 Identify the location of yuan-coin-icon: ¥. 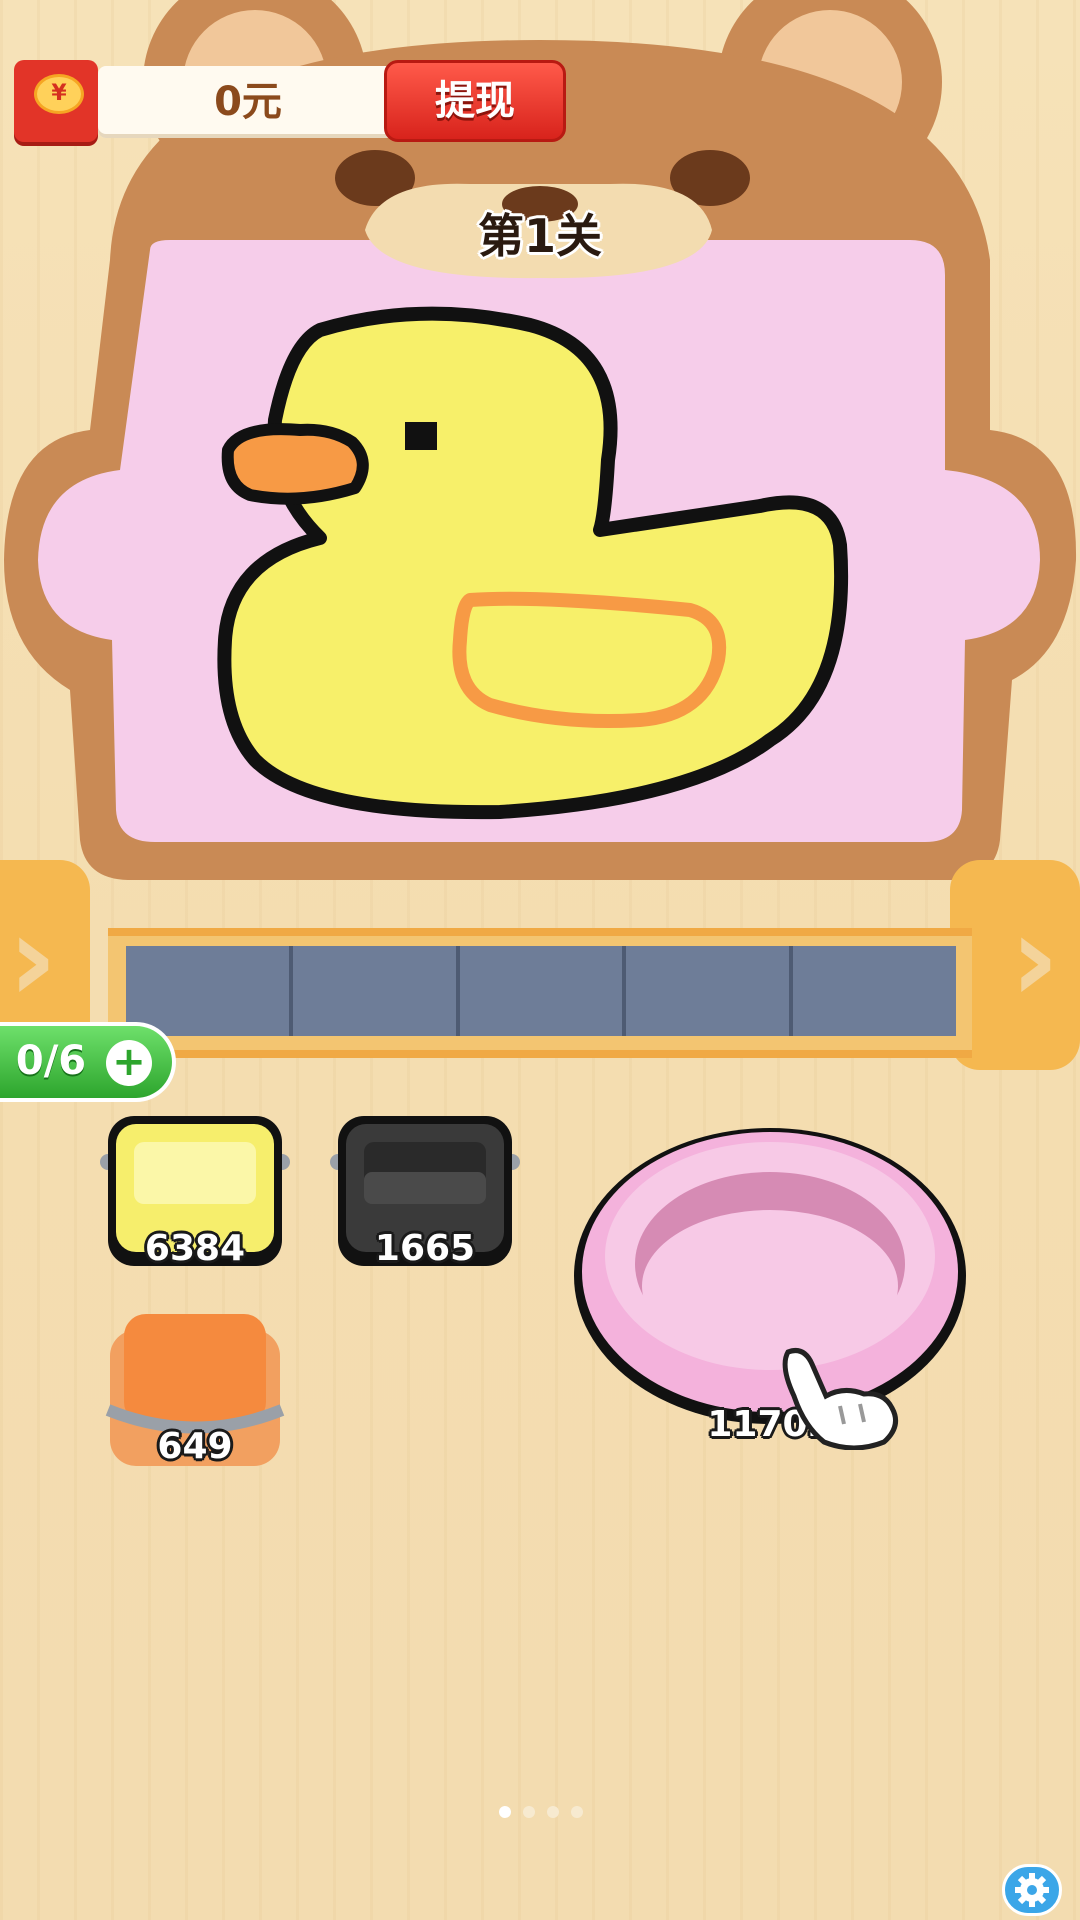
(59, 94).